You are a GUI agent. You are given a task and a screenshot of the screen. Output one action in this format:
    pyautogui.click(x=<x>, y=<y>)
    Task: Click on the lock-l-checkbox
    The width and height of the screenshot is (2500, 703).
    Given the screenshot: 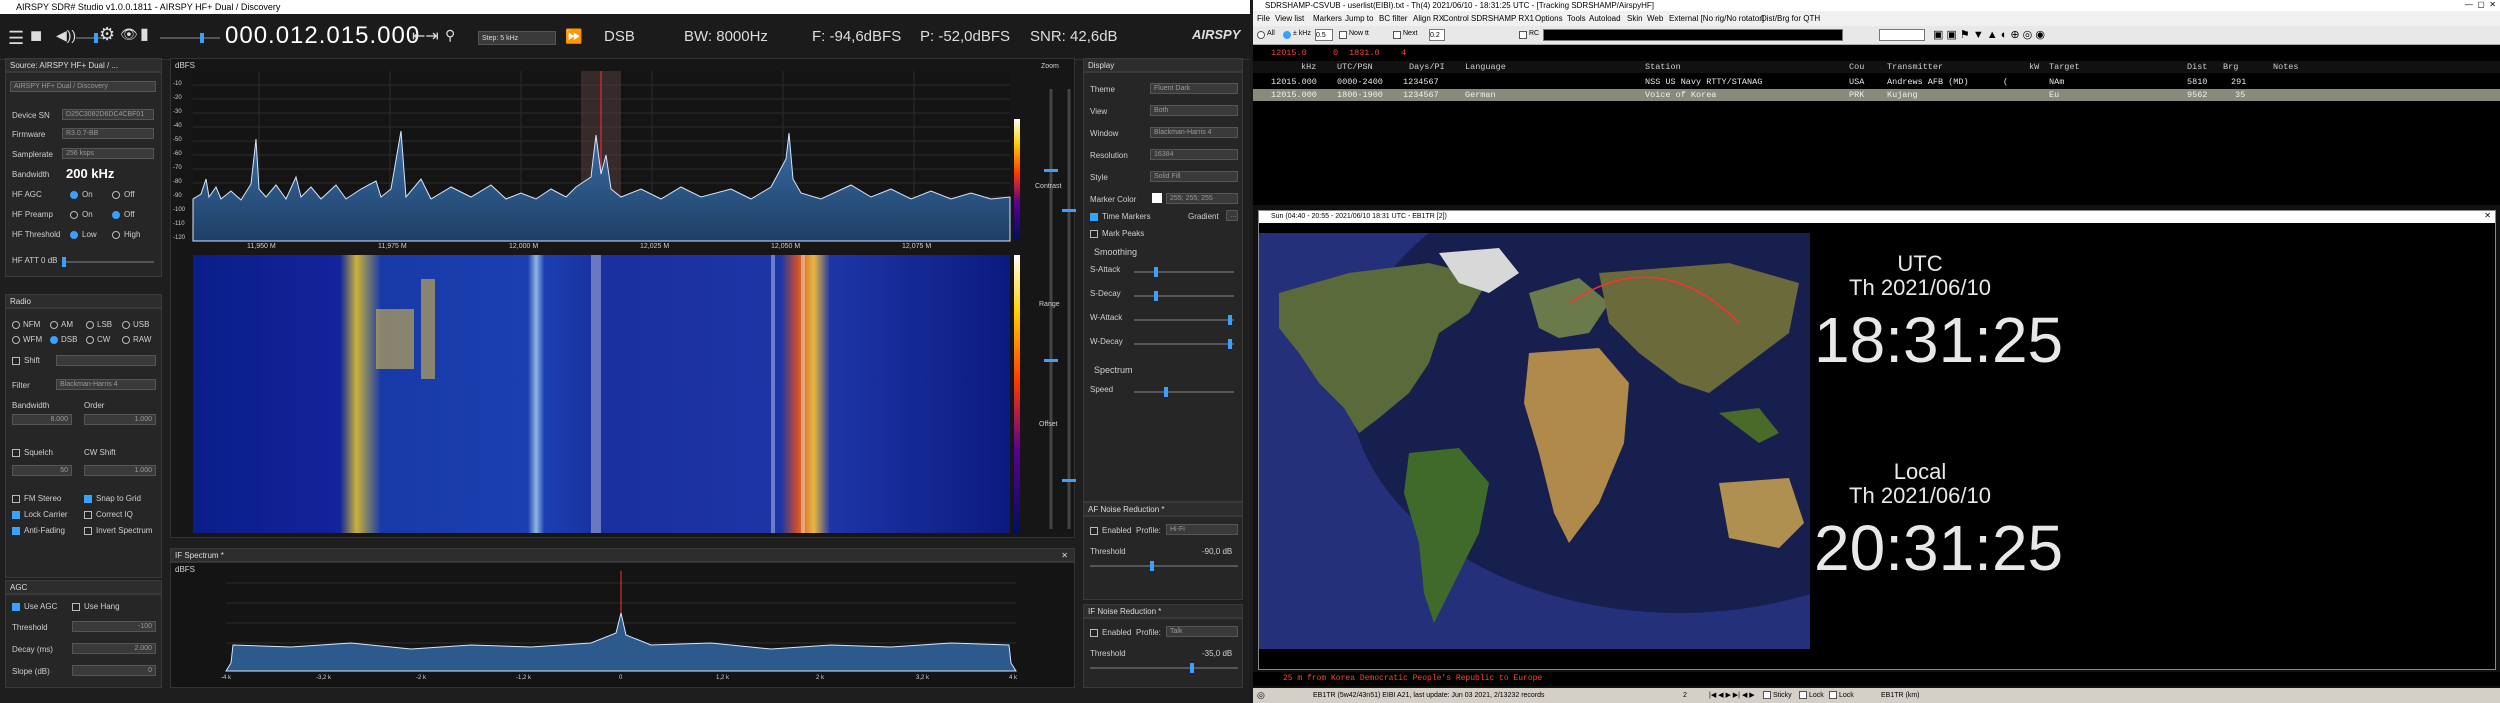 What is the action you would take?
    pyautogui.click(x=1833, y=695)
    